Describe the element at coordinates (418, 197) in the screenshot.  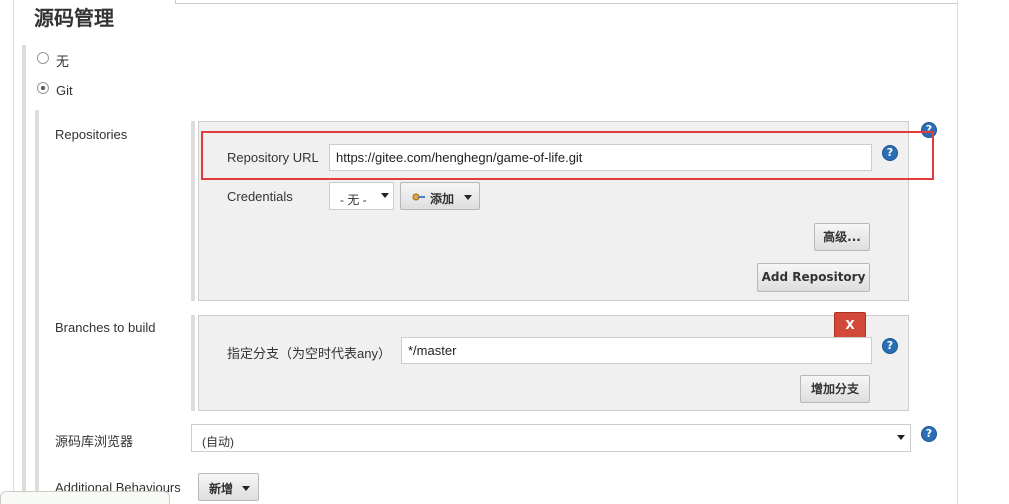
I see `key-icon` at that location.